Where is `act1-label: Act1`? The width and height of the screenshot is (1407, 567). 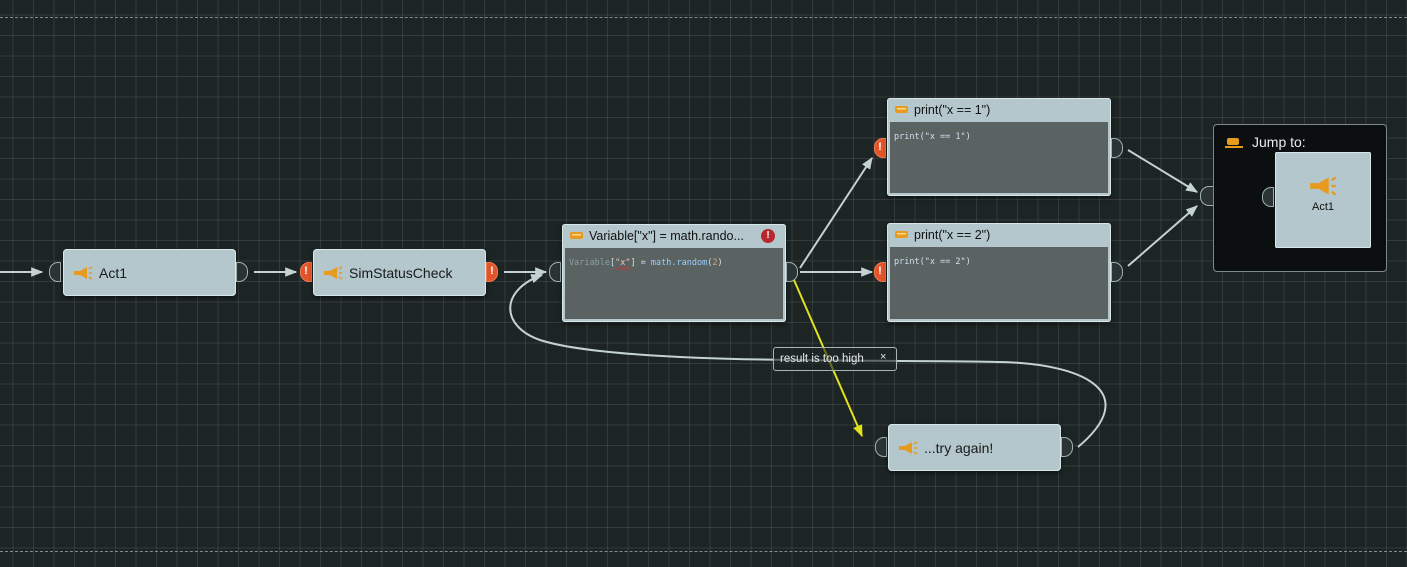
act1-label: Act1 is located at coordinates (113, 272).